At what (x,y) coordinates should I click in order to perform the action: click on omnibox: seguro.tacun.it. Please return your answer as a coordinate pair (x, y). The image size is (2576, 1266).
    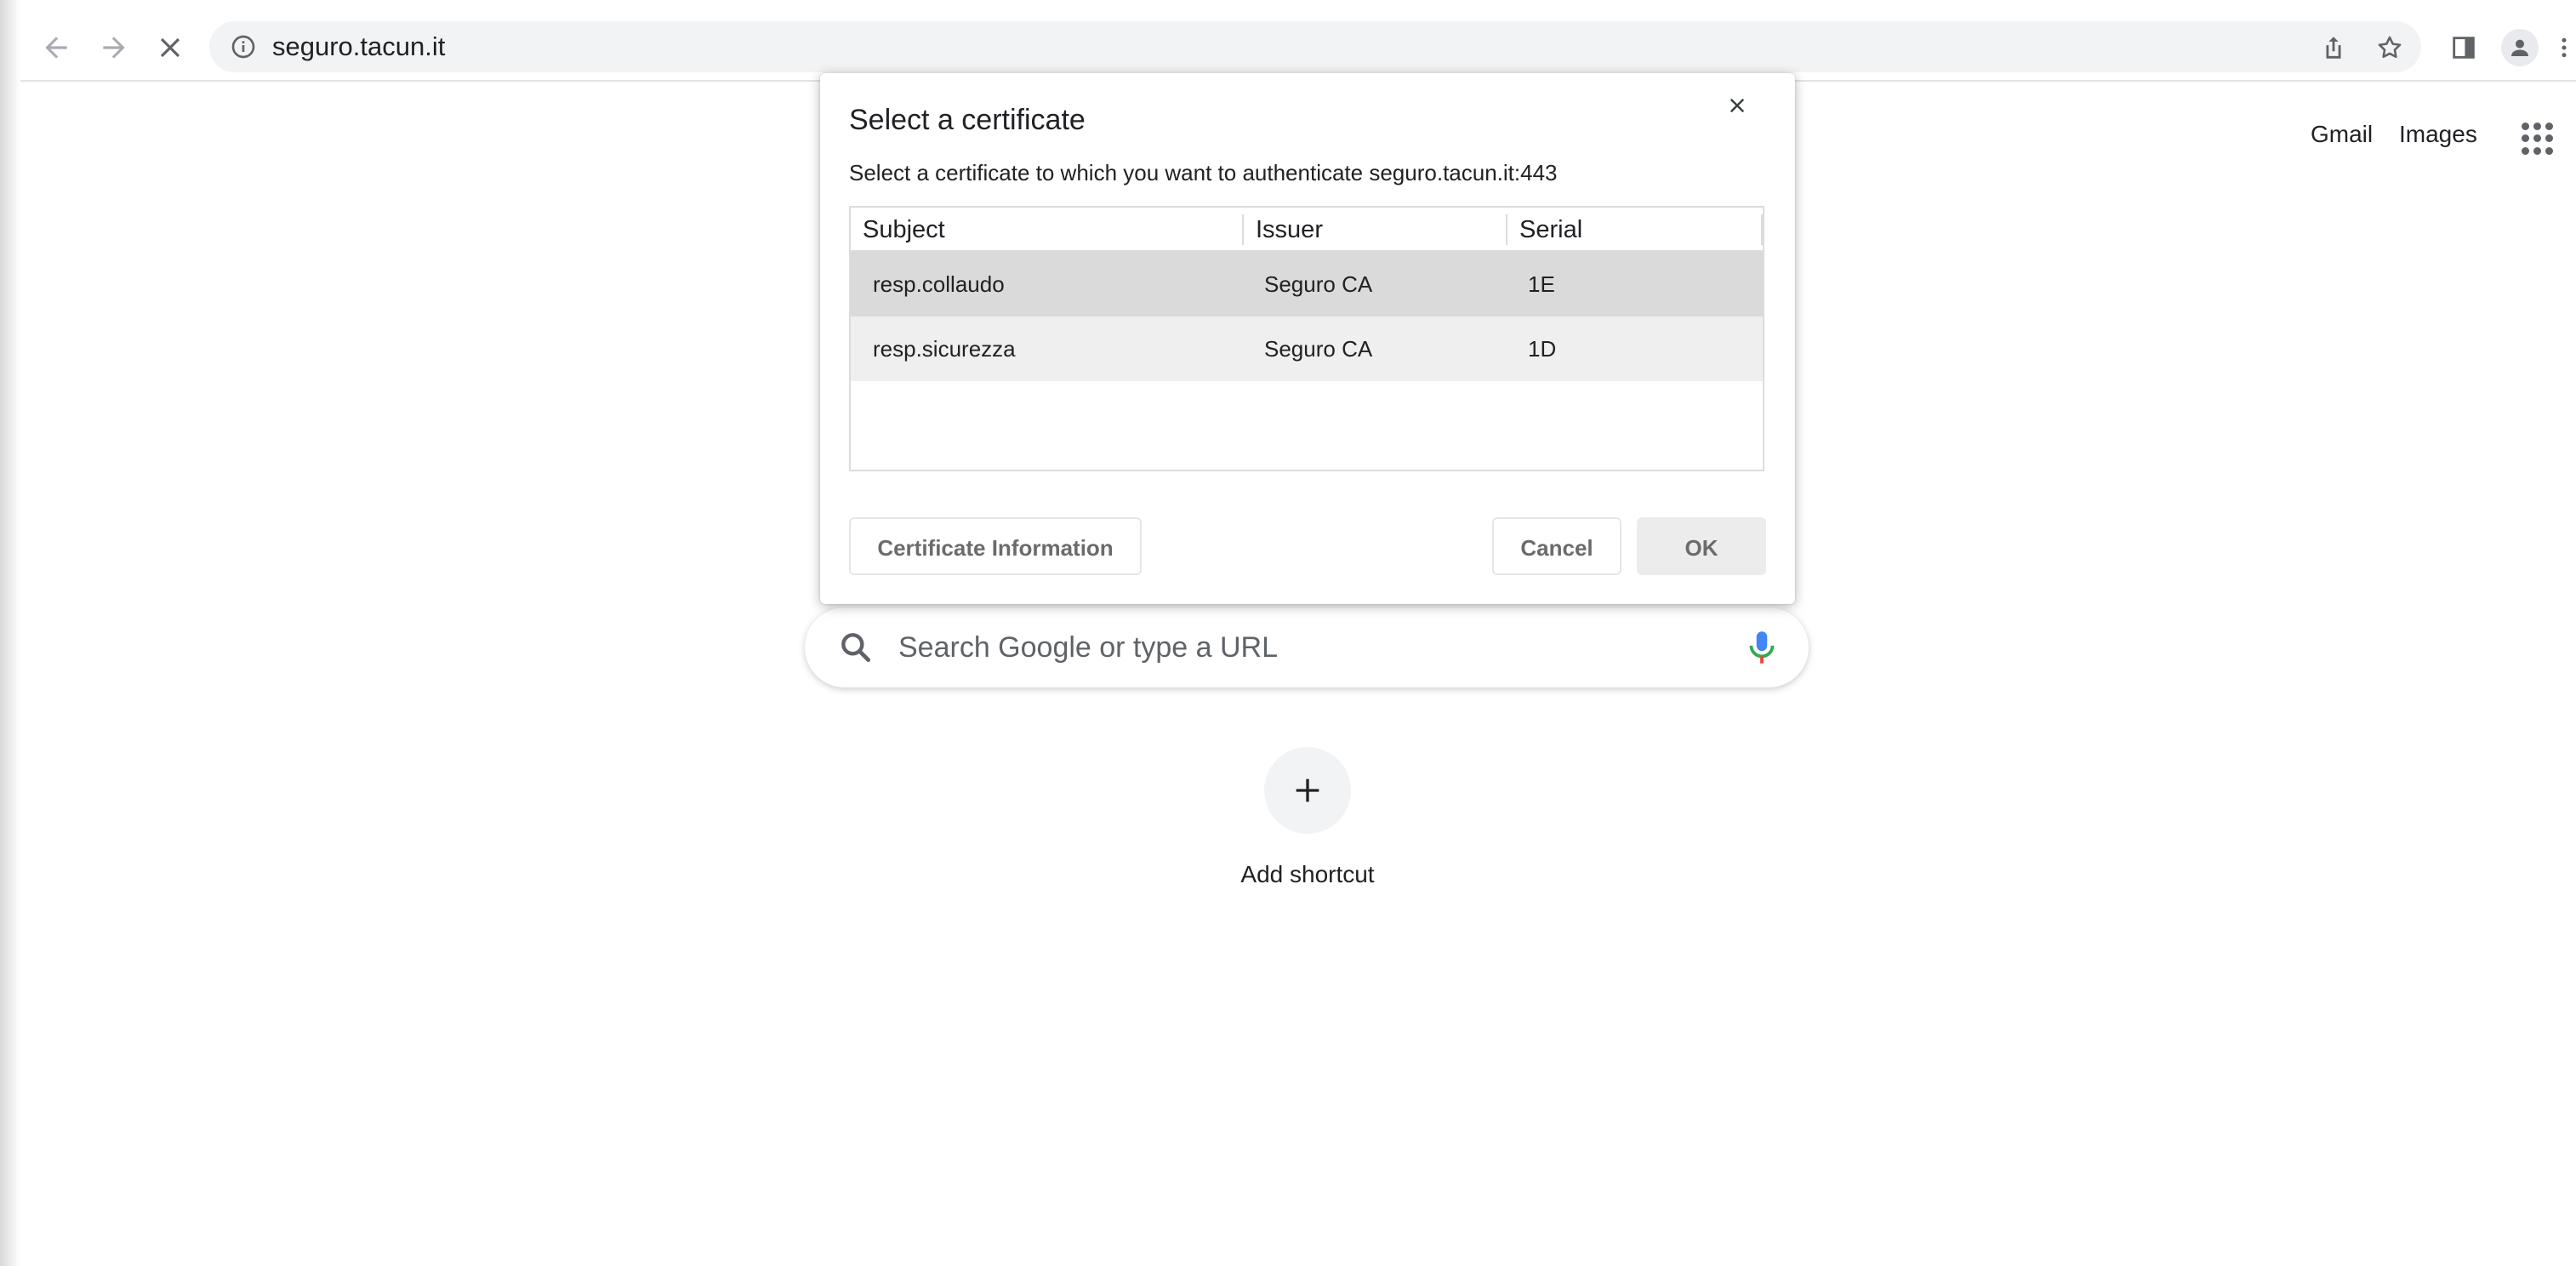
    Looking at the image, I should click on (1315, 46).